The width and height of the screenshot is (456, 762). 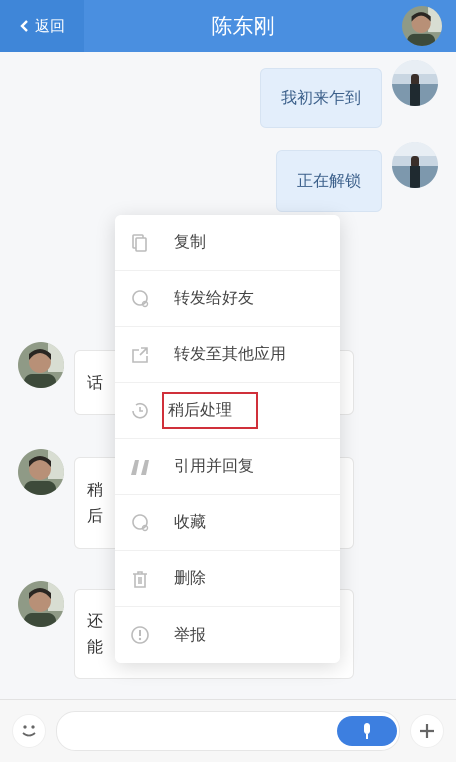 I want to click on message-bubble: 我初来乍到, so click(x=321, y=98).